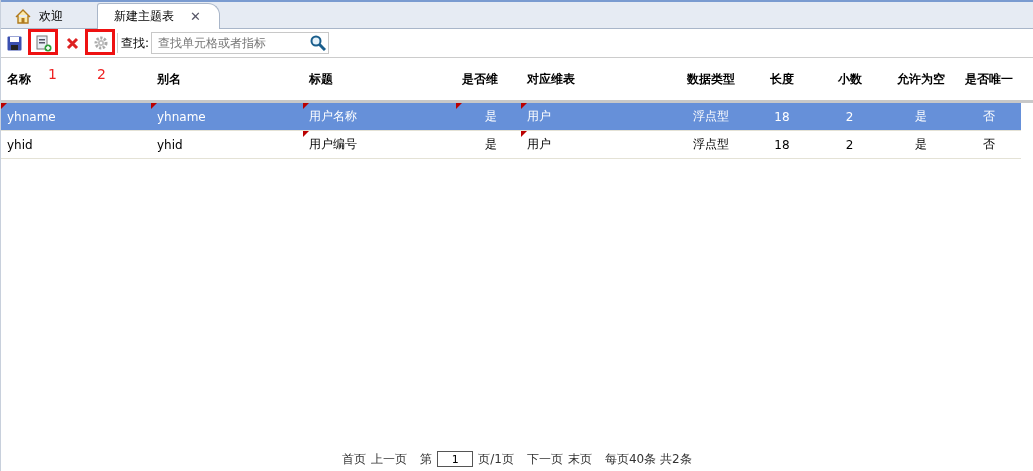 This screenshot has width=1033, height=471. What do you see at coordinates (426, 459) in the screenshot?
I see `page-prefix: 第` at bounding box center [426, 459].